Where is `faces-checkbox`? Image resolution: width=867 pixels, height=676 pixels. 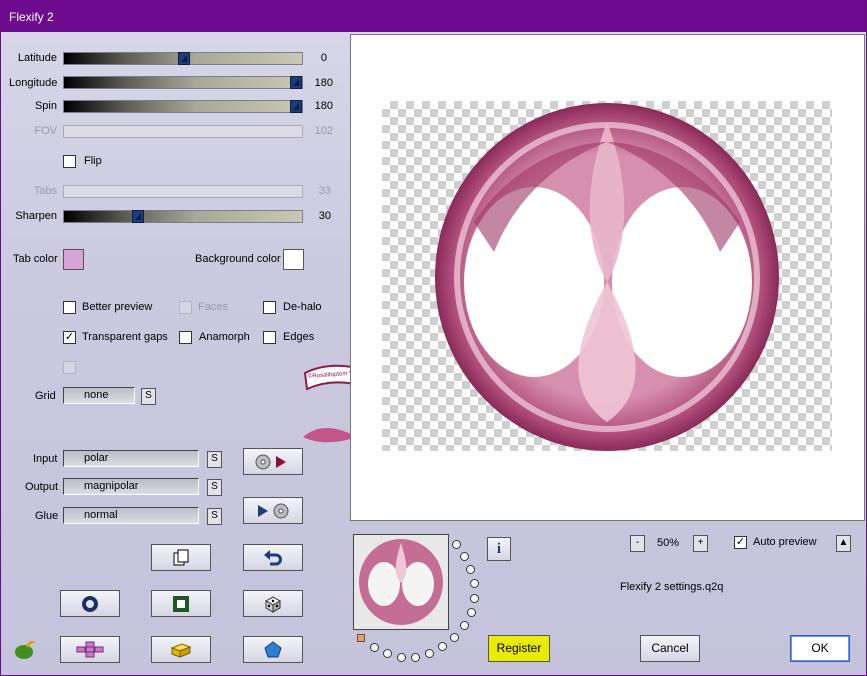 faces-checkbox is located at coordinates (185, 307).